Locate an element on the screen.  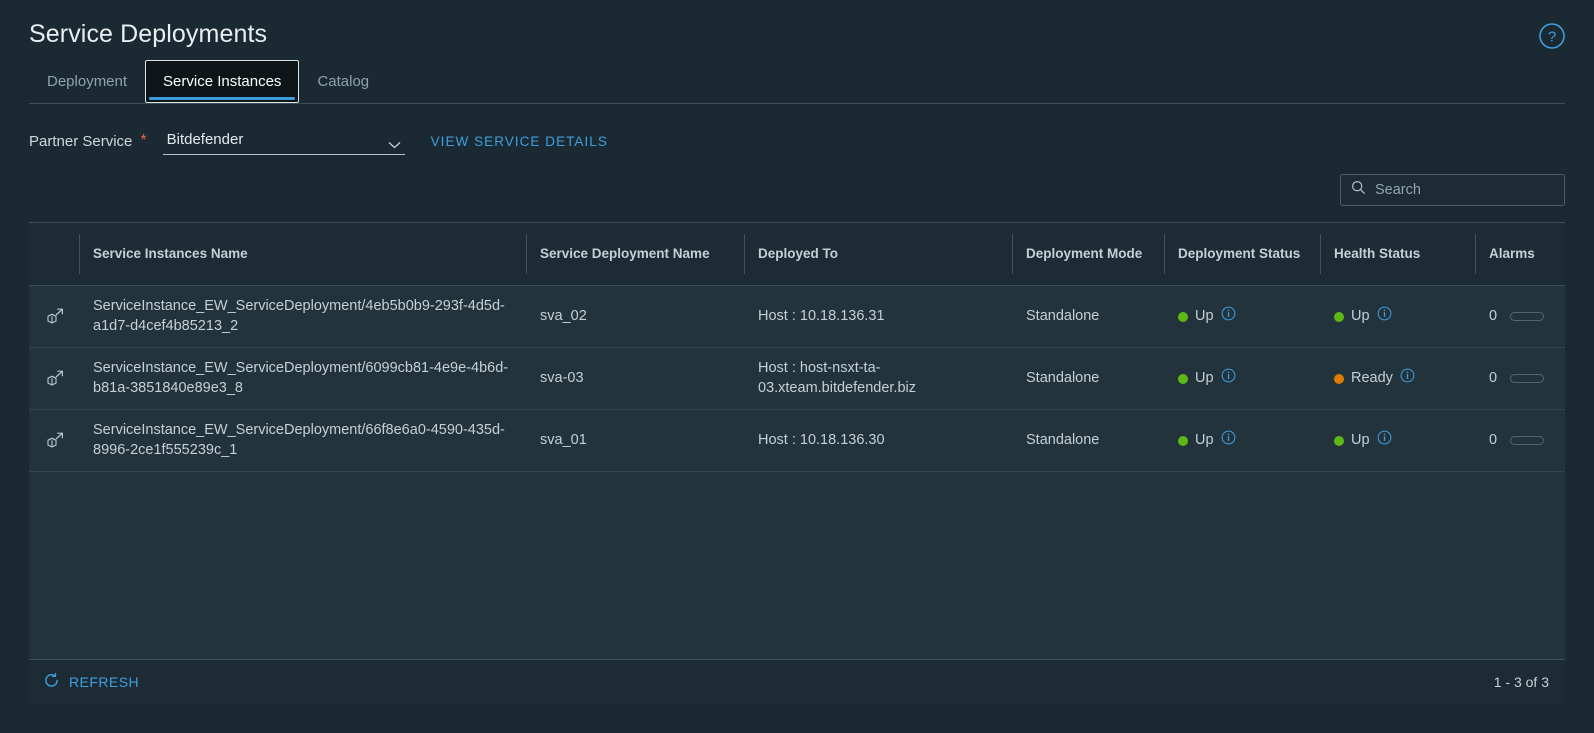
search-box is located at coordinates (1452, 190).